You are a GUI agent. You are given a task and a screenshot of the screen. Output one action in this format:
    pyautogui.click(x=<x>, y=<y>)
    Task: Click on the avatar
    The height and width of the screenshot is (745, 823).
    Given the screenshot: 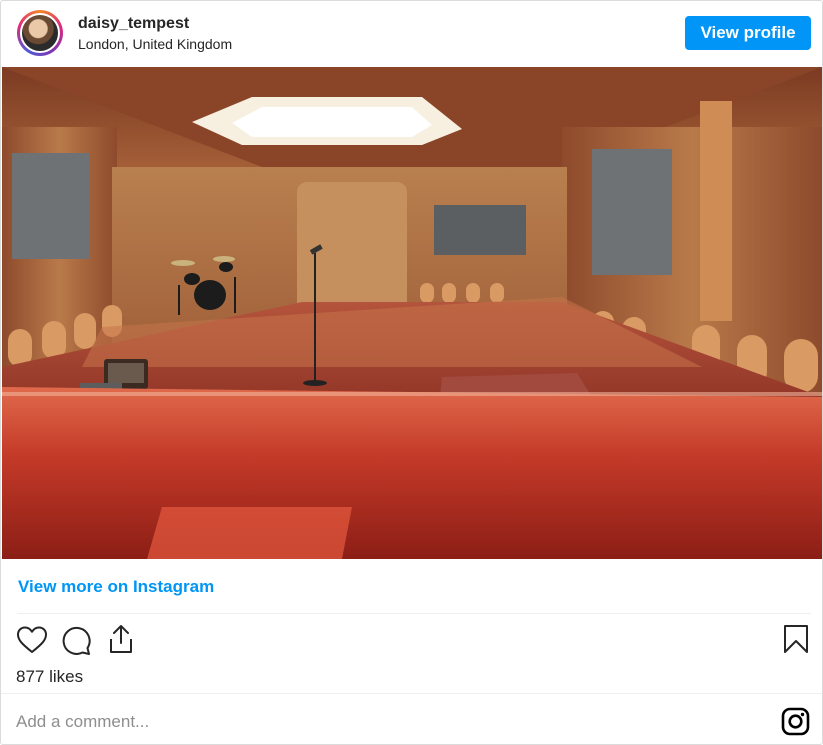 What is the action you would take?
    pyautogui.click(x=40, y=33)
    